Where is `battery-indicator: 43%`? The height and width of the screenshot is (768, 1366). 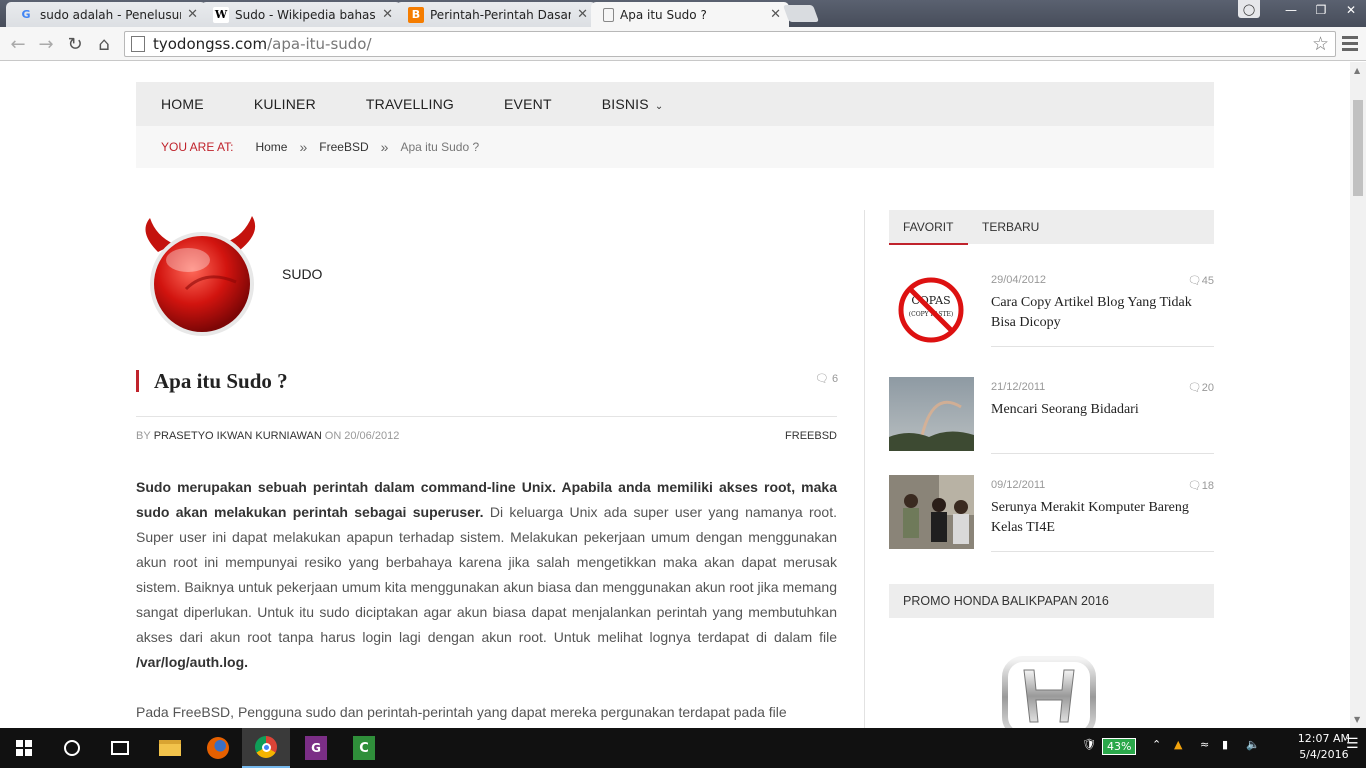 battery-indicator: 43% is located at coordinates (1119, 746).